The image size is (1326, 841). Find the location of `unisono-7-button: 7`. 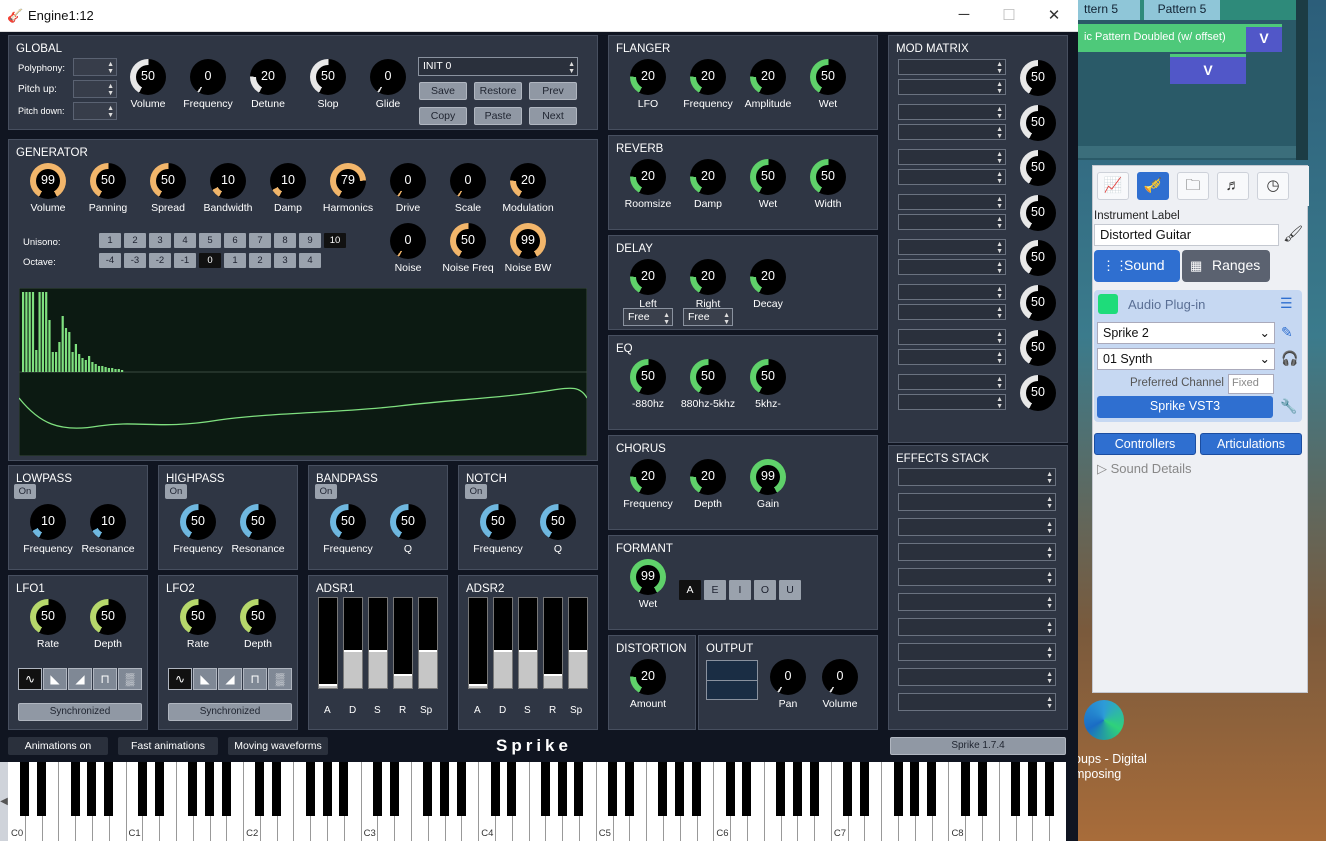

unisono-7-button: 7 is located at coordinates (260, 240).